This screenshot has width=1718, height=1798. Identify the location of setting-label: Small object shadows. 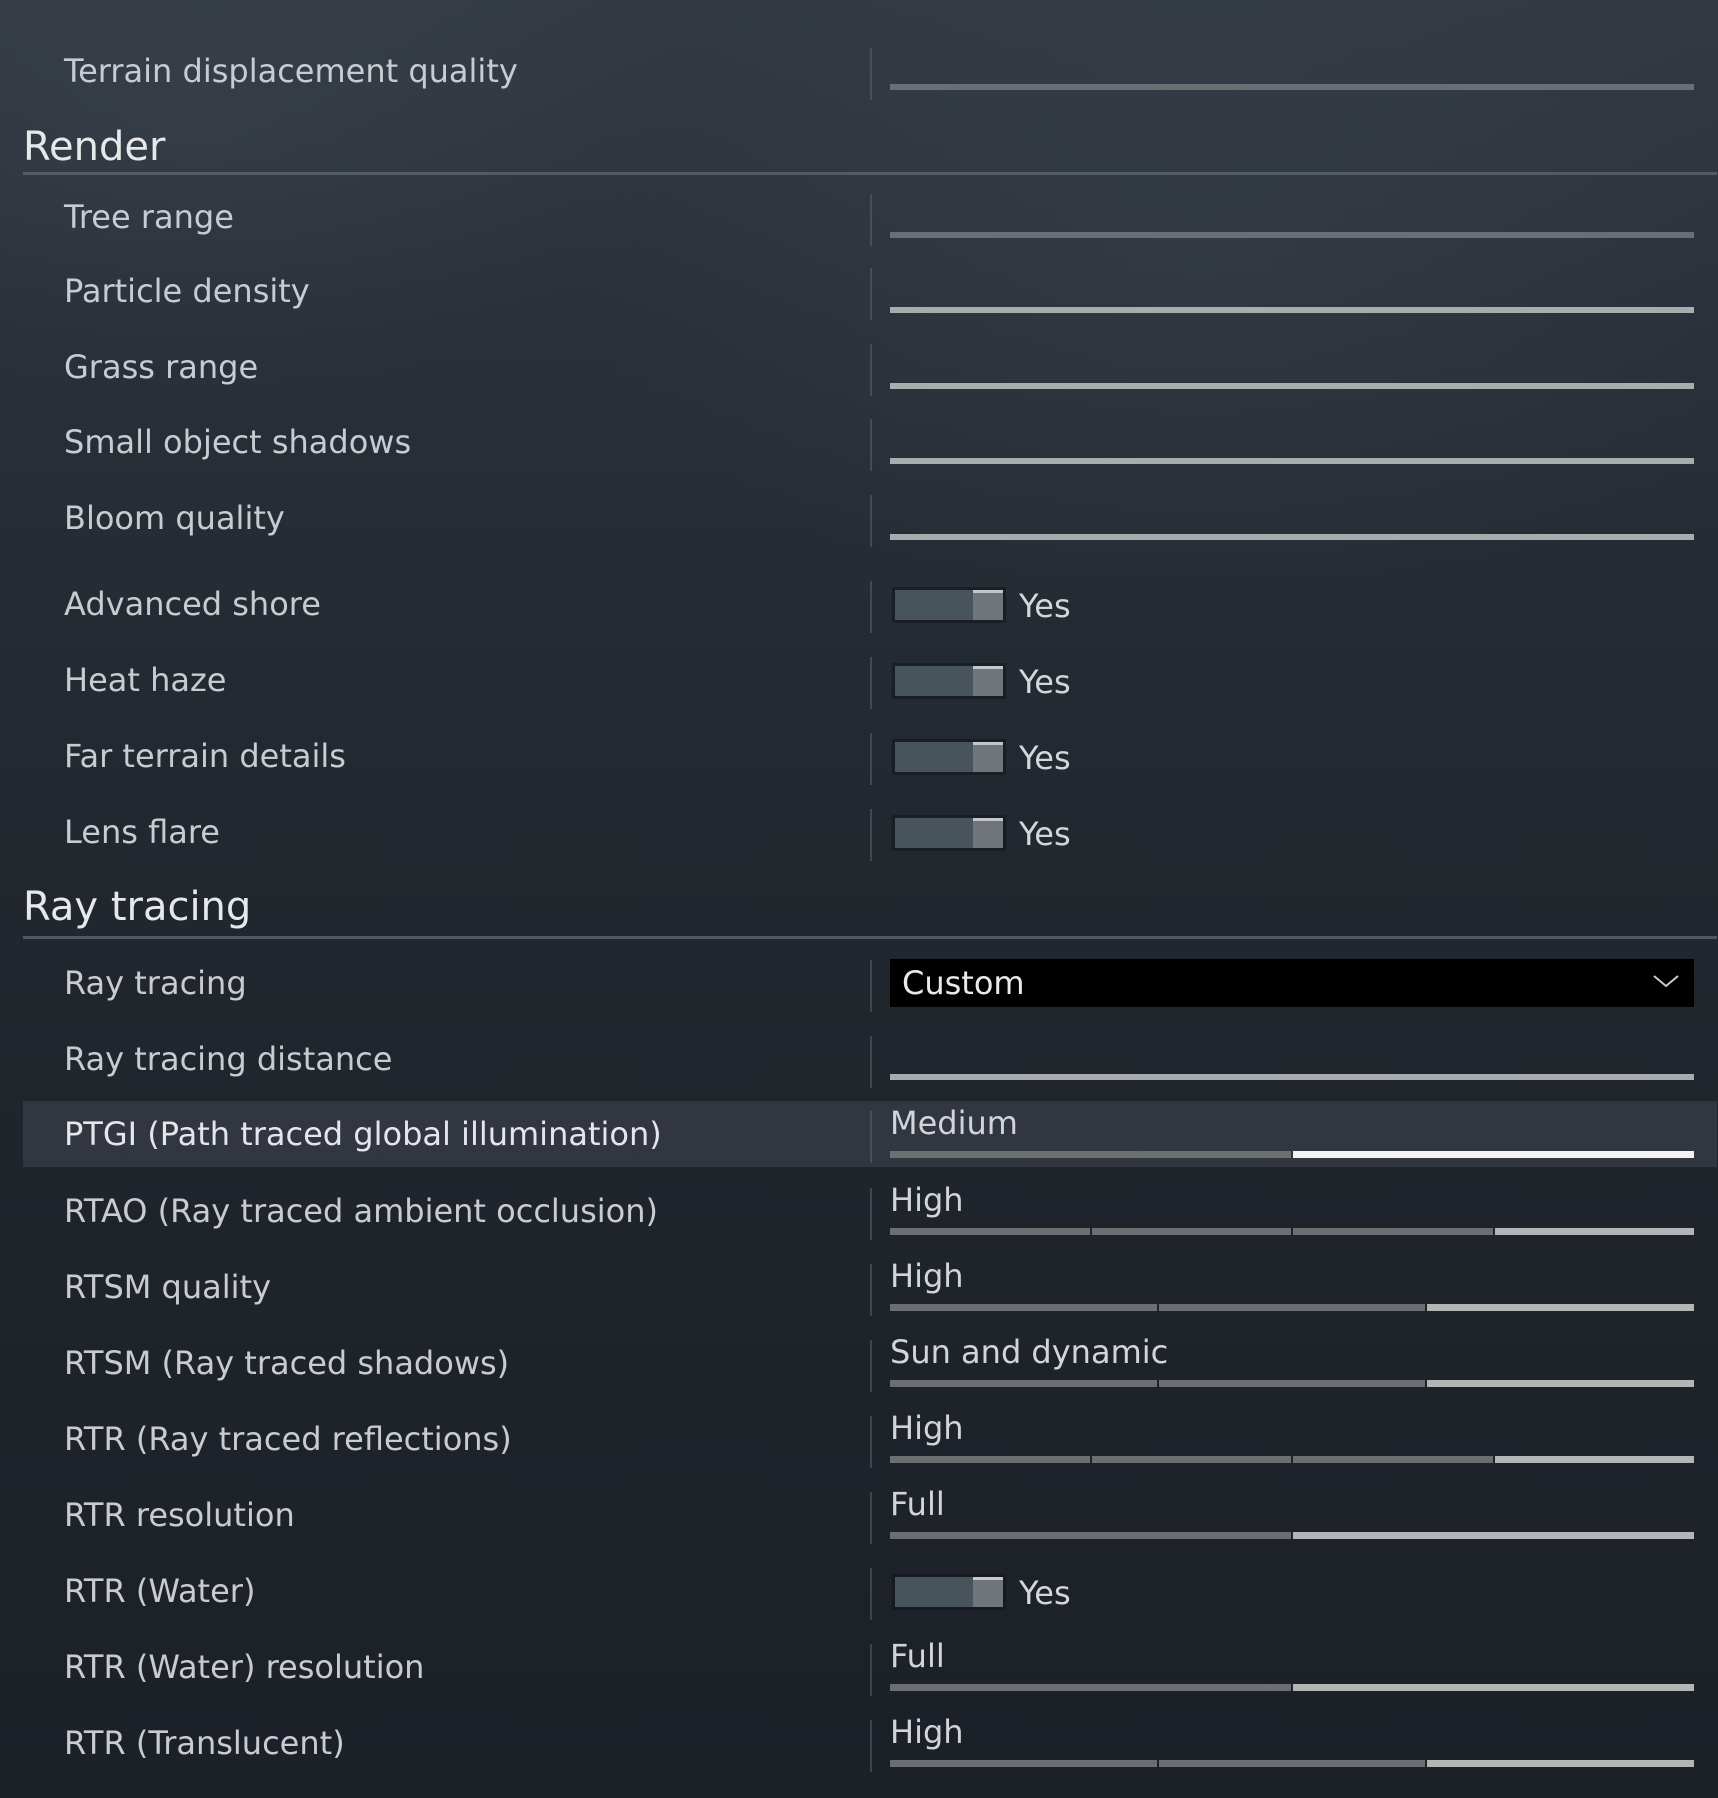
(238, 442).